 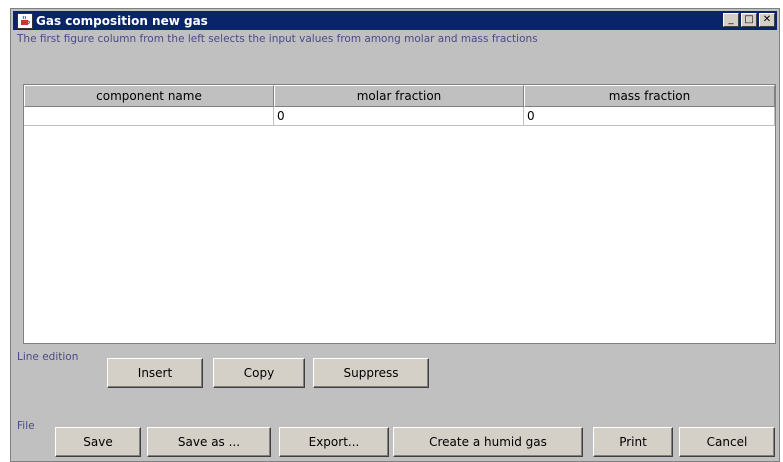 I want to click on window-controls: _ □ ✕, so click(x=749, y=20).